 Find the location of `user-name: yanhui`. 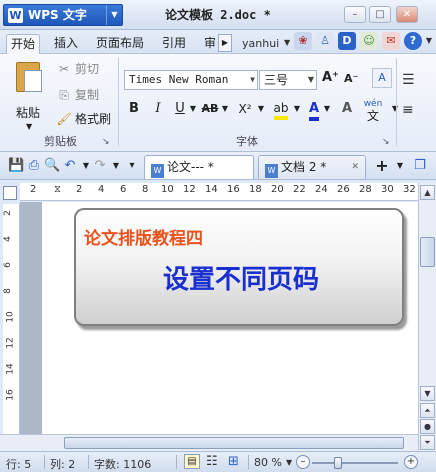

user-name: yanhui is located at coordinates (260, 43).